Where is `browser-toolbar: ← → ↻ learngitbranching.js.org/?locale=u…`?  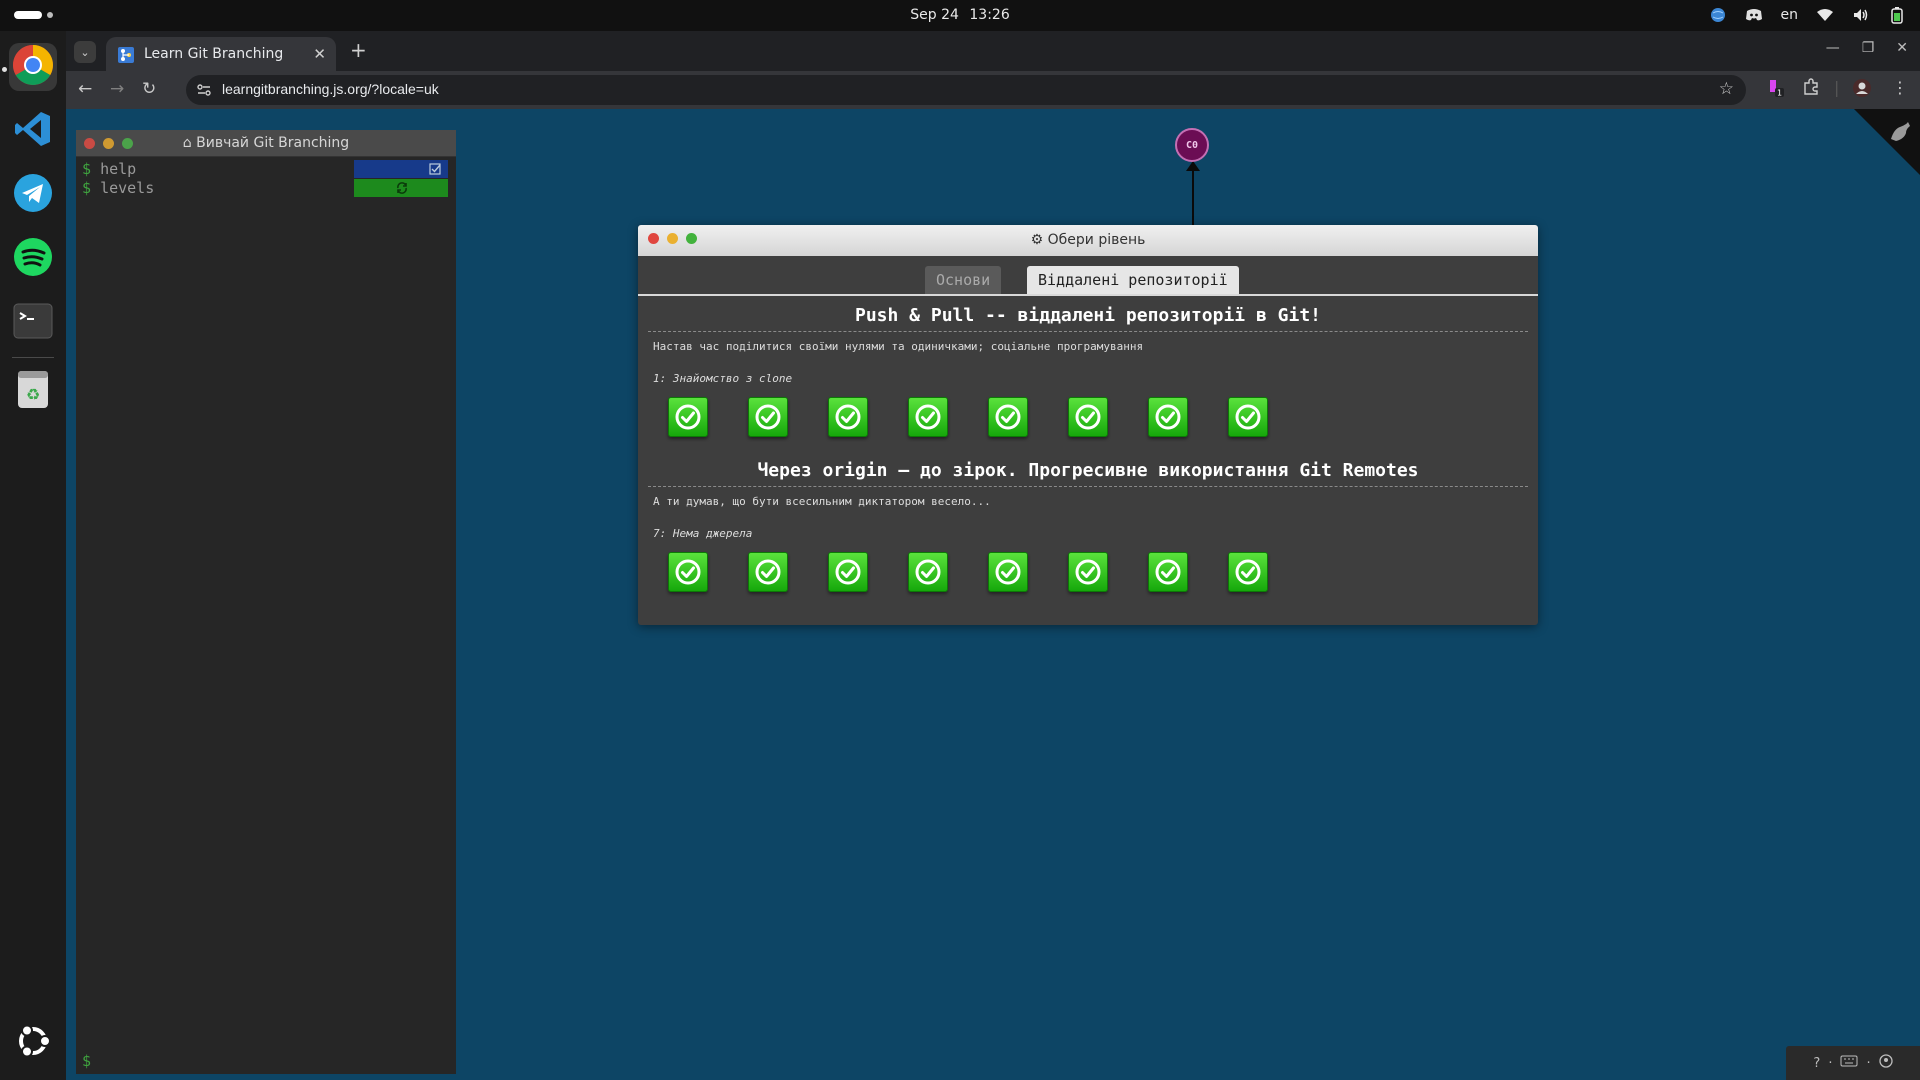
browser-toolbar: ← → ↻ learngitbranching.js.org/?locale=u… is located at coordinates (993, 90).